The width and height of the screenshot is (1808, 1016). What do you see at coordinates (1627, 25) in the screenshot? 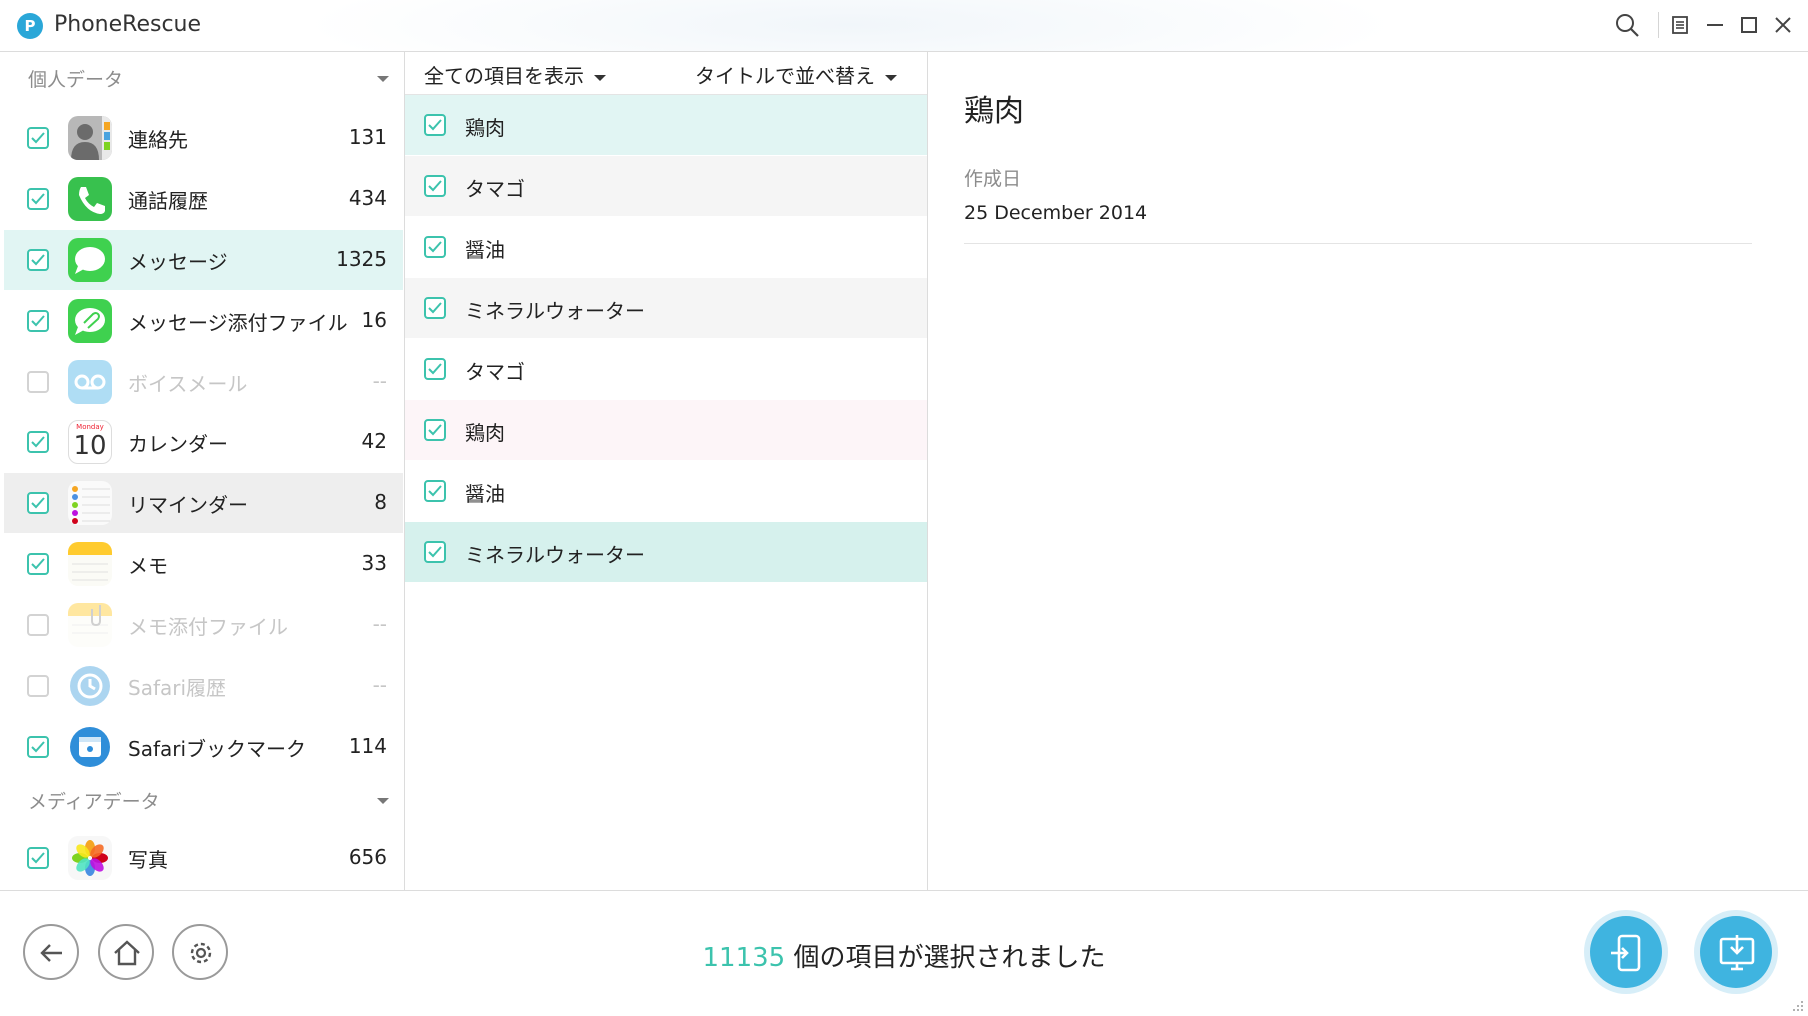
I see `search-icon` at bounding box center [1627, 25].